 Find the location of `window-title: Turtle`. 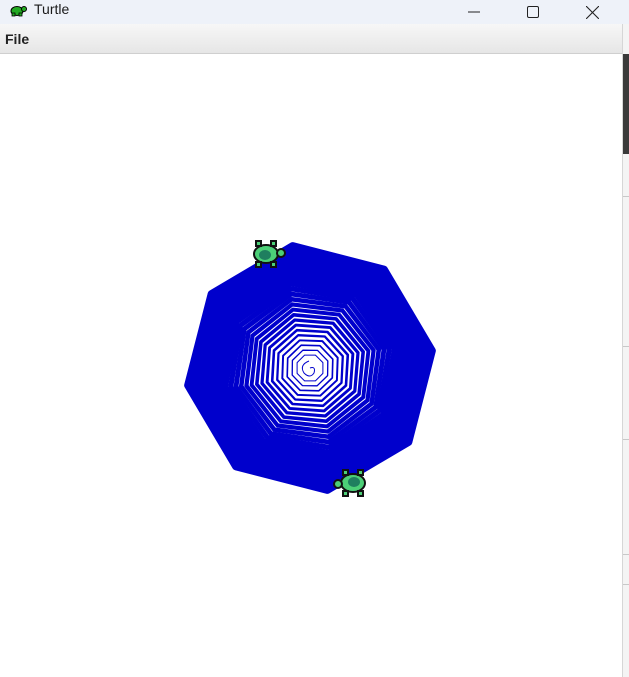

window-title: Turtle is located at coordinates (52, 9).